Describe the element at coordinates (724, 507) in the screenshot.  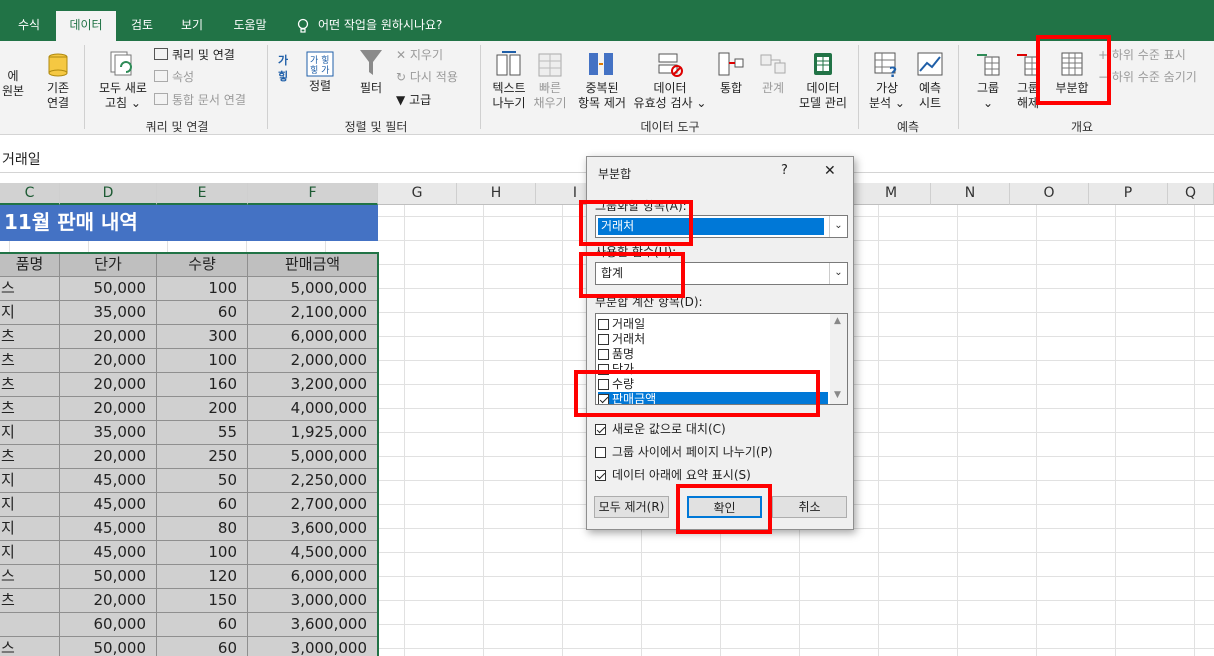
I see `ok-button: 확인` at that location.